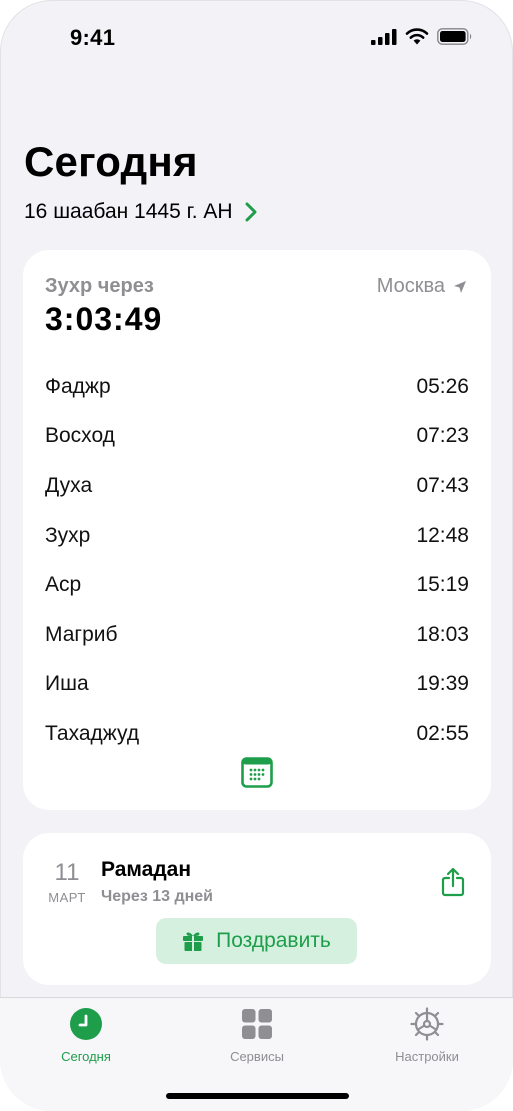 The height and width of the screenshot is (1111, 513). Describe the element at coordinates (92, 733) in the screenshot. I see `prayer-name: Тахаджуд` at that location.